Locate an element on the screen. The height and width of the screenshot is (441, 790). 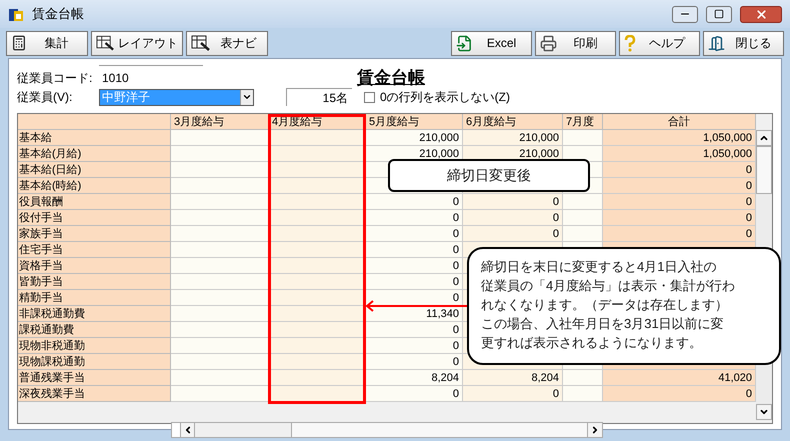
row-label: 家族手当 is located at coordinates (94, 234).